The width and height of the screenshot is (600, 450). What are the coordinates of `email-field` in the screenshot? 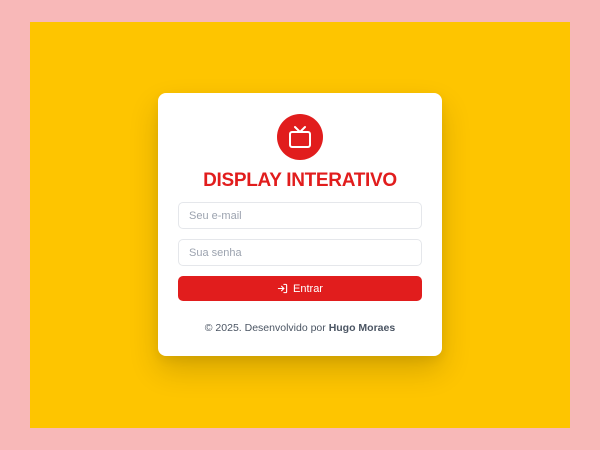 It's located at (300, 215).